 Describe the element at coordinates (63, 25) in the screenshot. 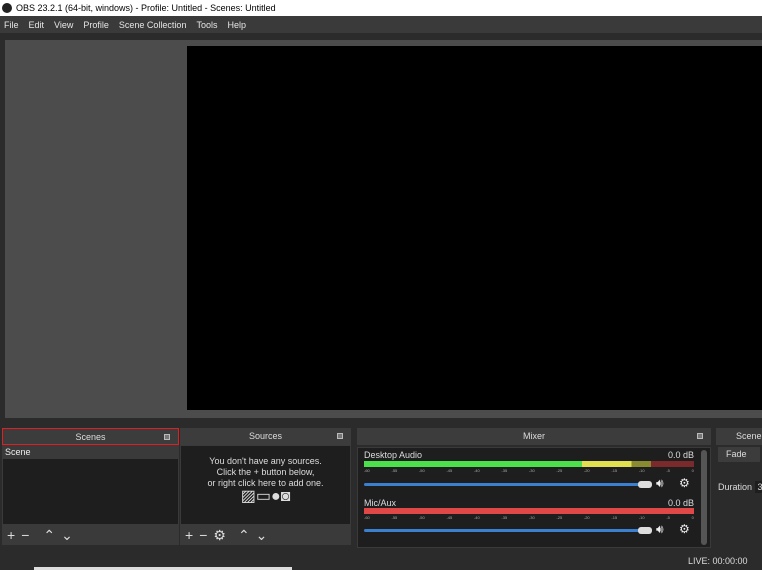

I see `menu-view: View` at that location.